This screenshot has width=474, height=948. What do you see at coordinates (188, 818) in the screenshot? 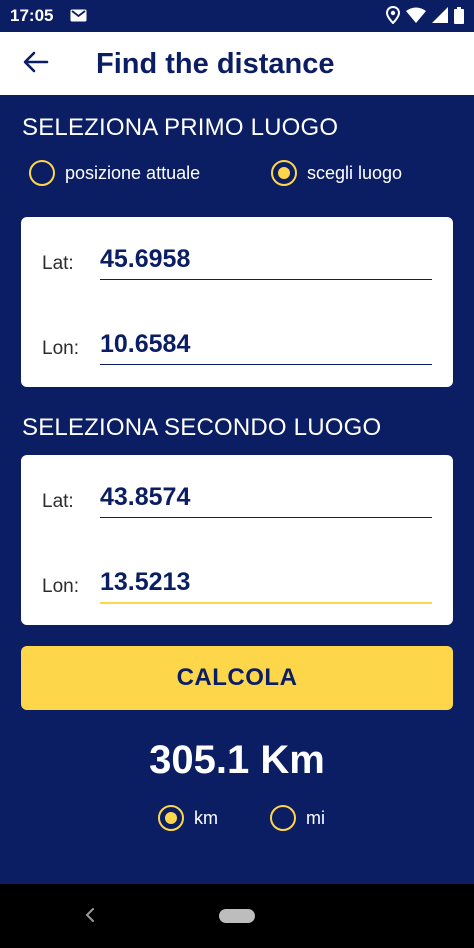
I see `radio-unit-km: km` at bounding box center [188, 818].